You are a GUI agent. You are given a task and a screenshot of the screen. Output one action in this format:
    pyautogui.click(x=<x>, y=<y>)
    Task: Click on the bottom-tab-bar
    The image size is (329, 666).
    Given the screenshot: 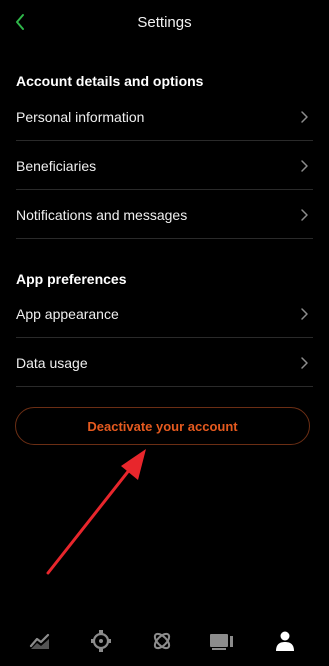 What is the action you would take?
    pyautogui.click(x=164, y=641)
    